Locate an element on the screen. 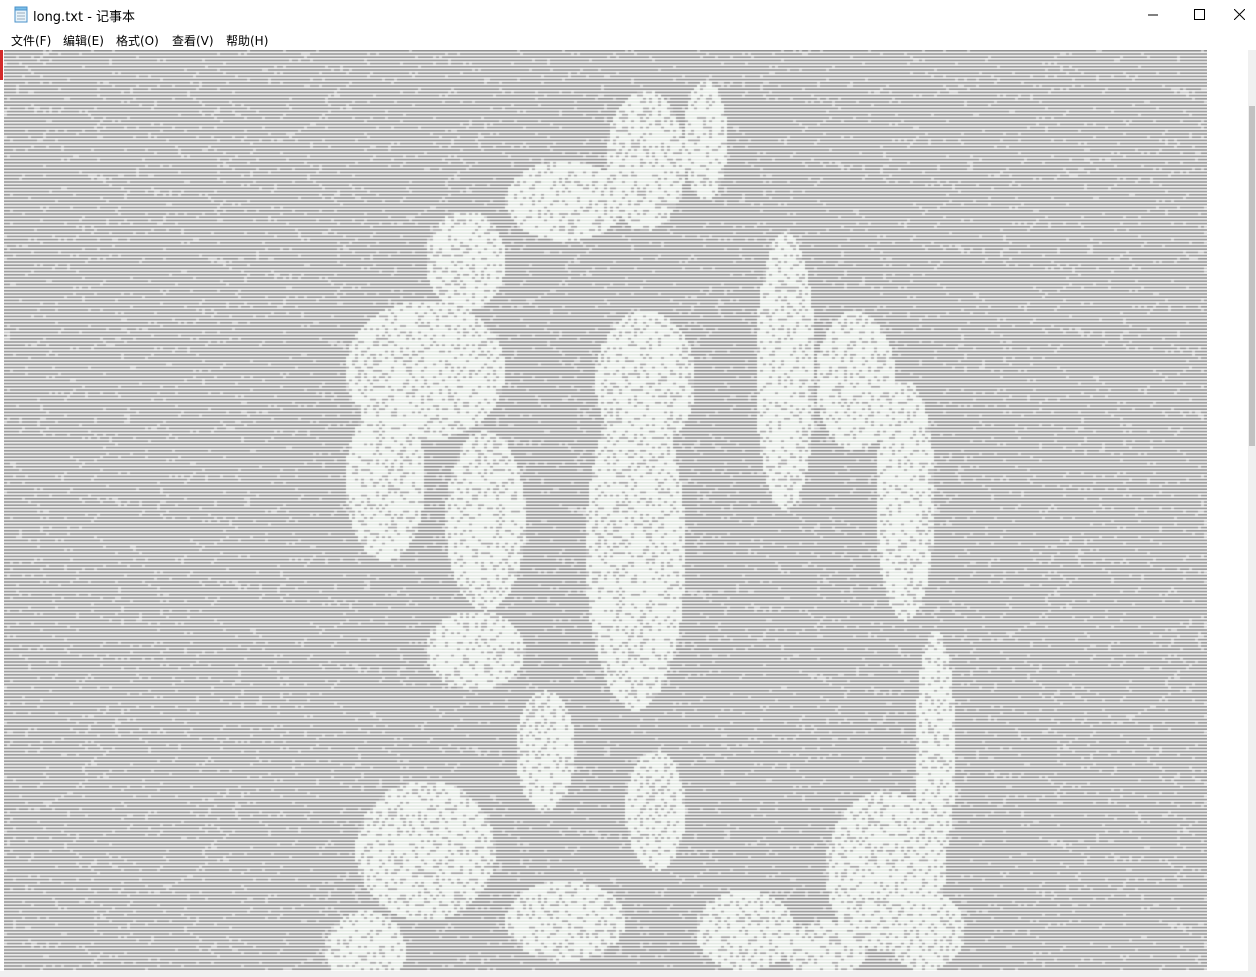  minimize-button is located at coordinates (1153, 14).